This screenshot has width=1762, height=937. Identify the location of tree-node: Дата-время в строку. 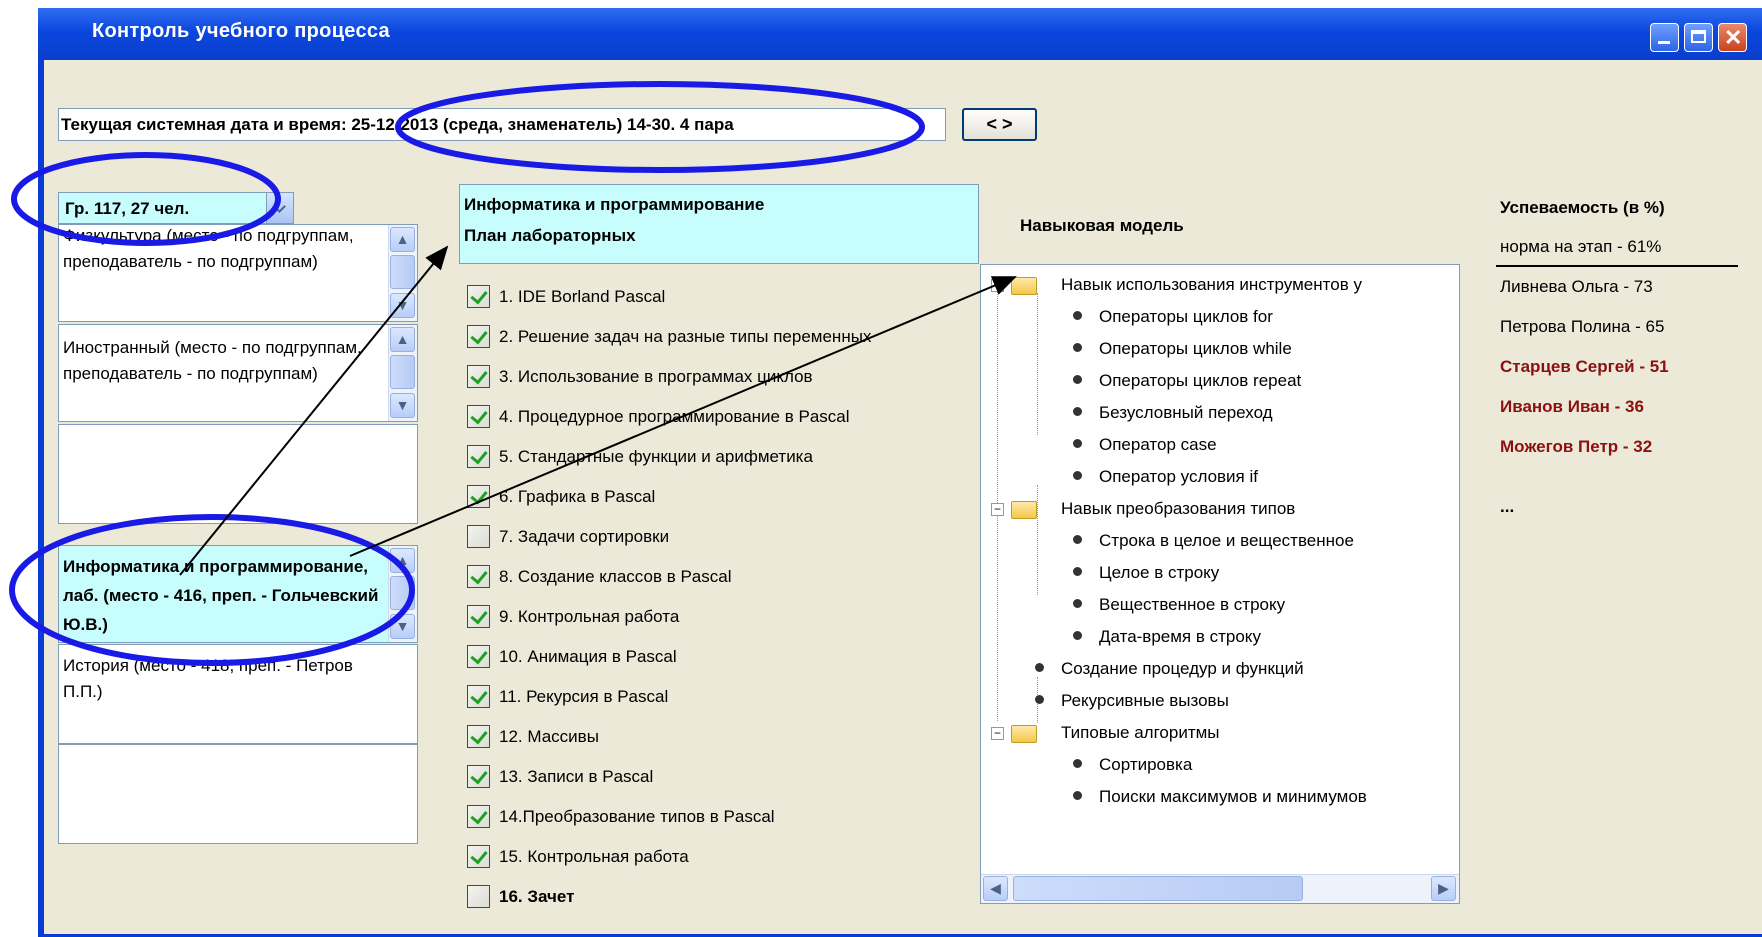
(1167, 637).